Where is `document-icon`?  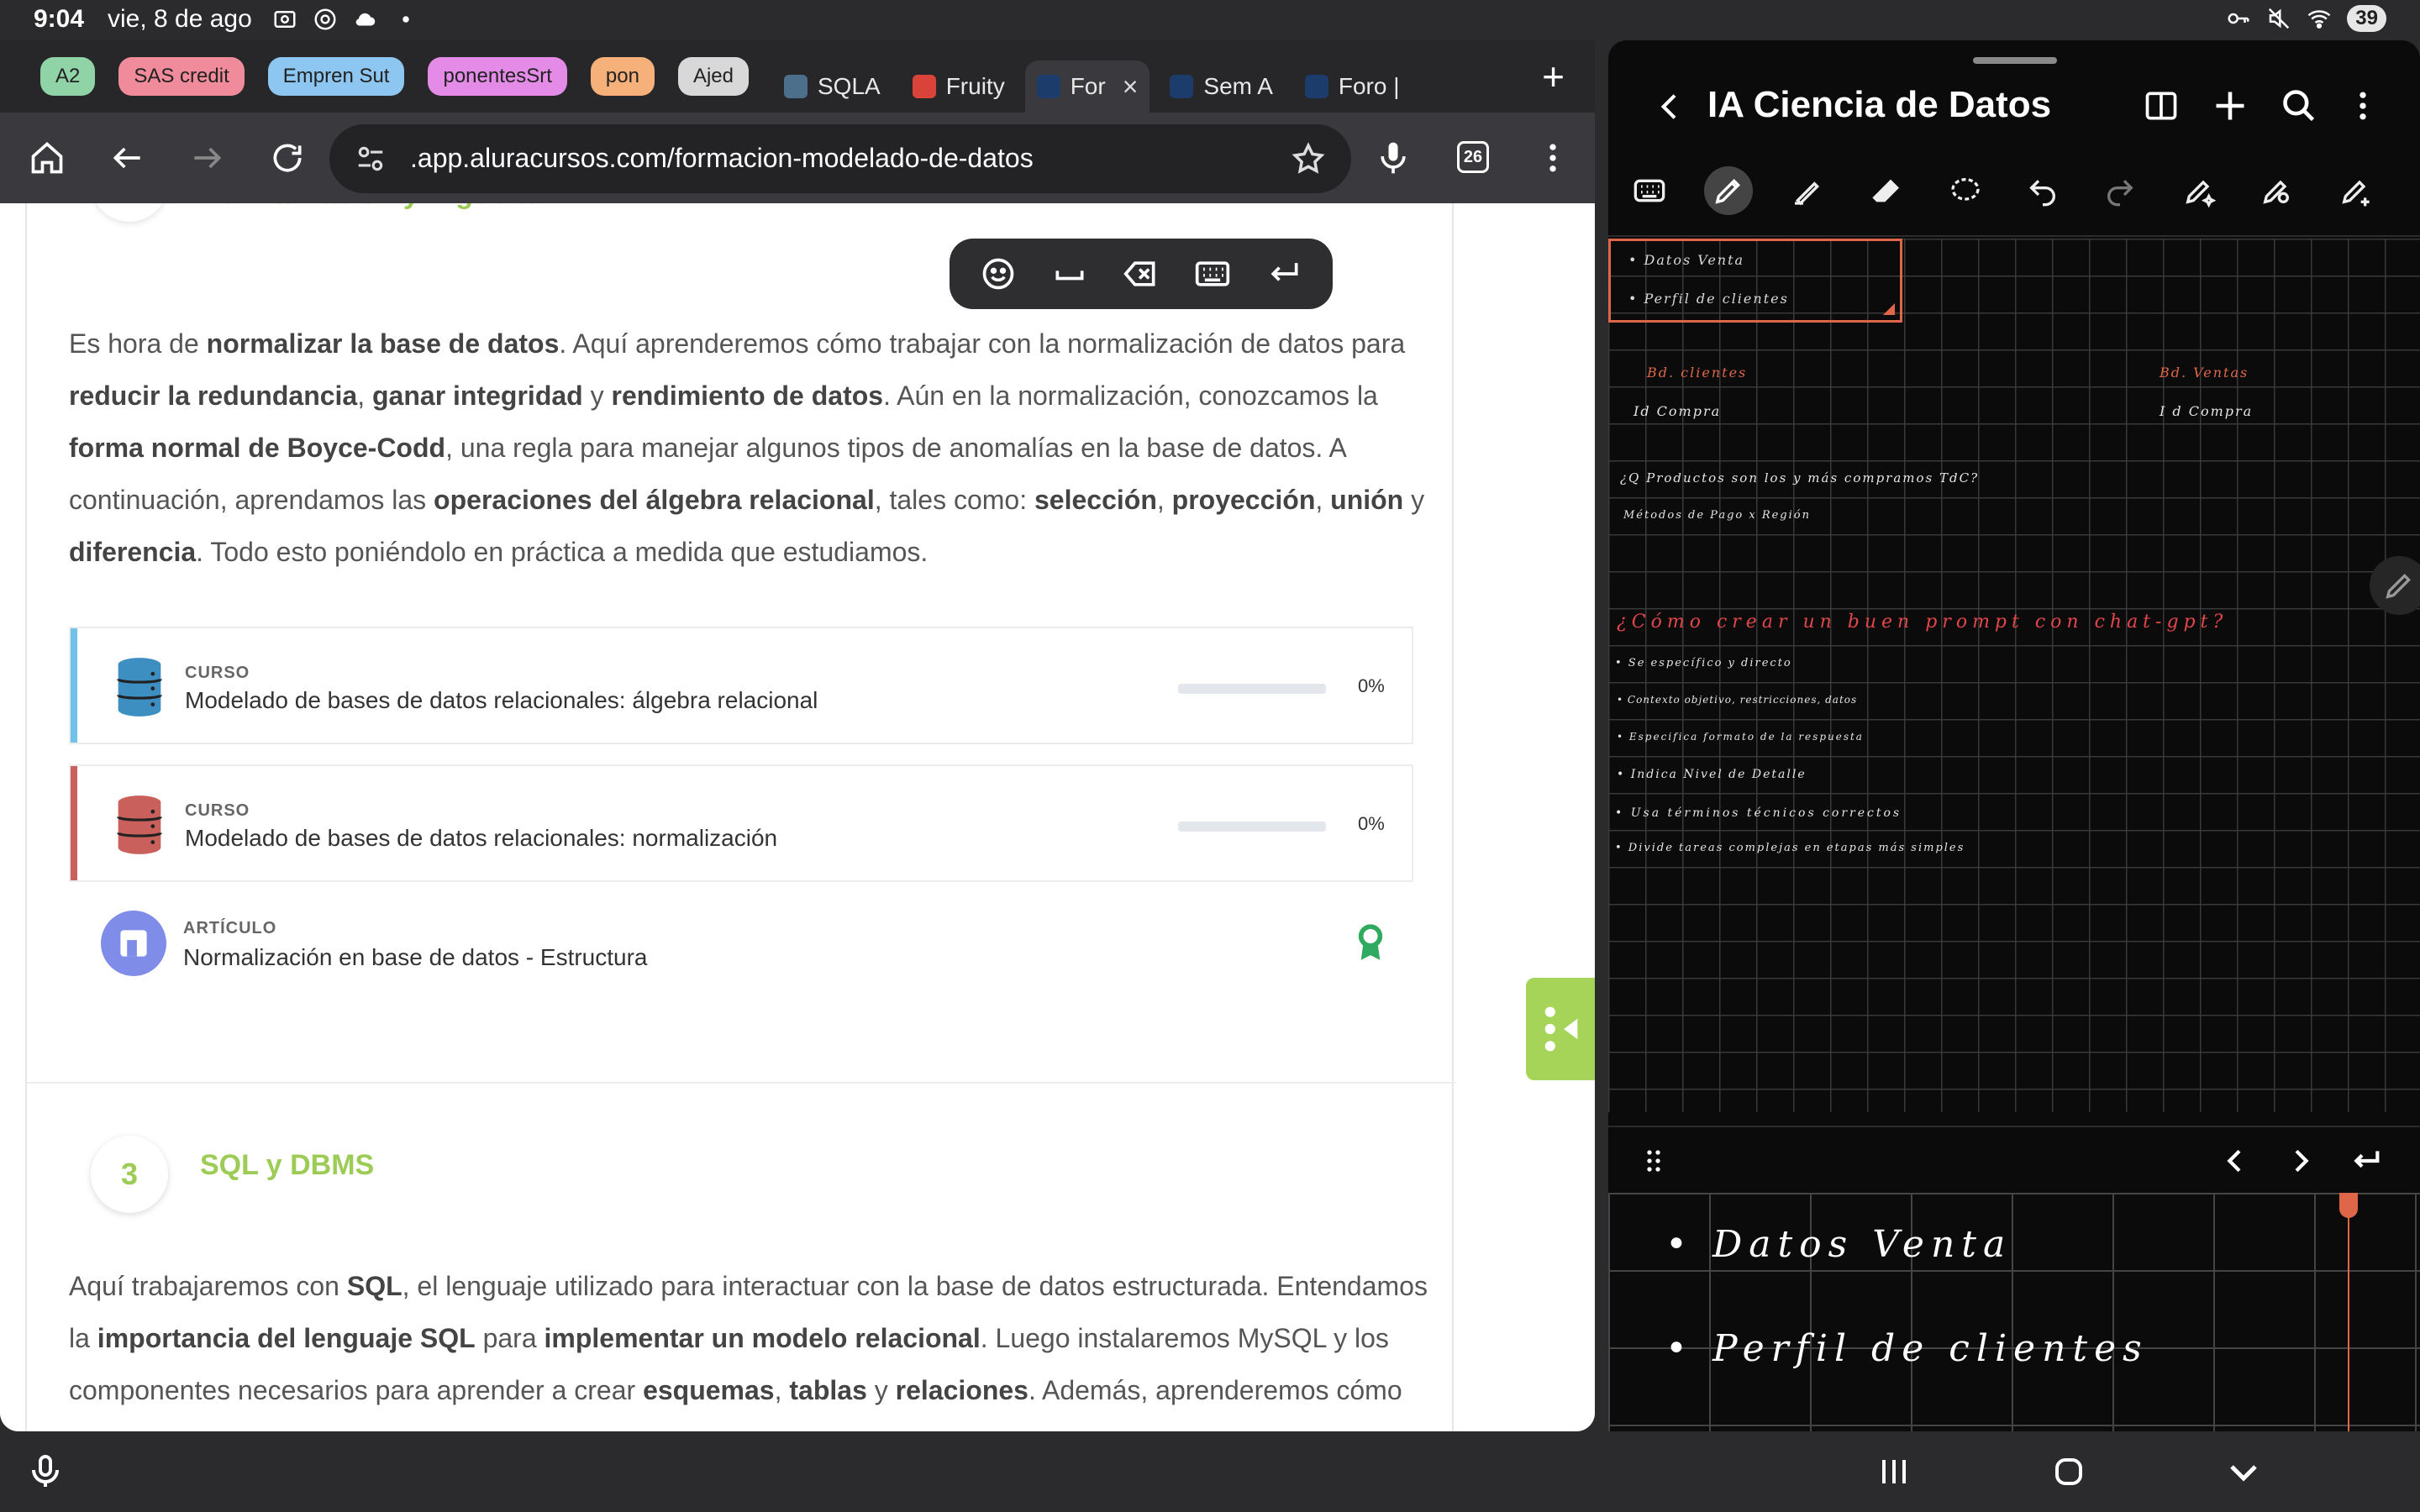 document-icon is located at coordinates (133, 943).